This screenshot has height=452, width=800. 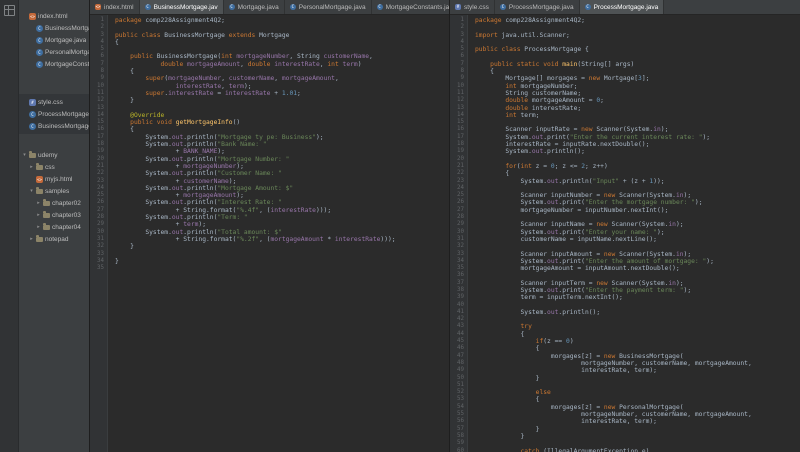 What do you see at coordinates (458, 195) in the screenshot?
I see `line-number: 25` at bounding box center [458, 195].